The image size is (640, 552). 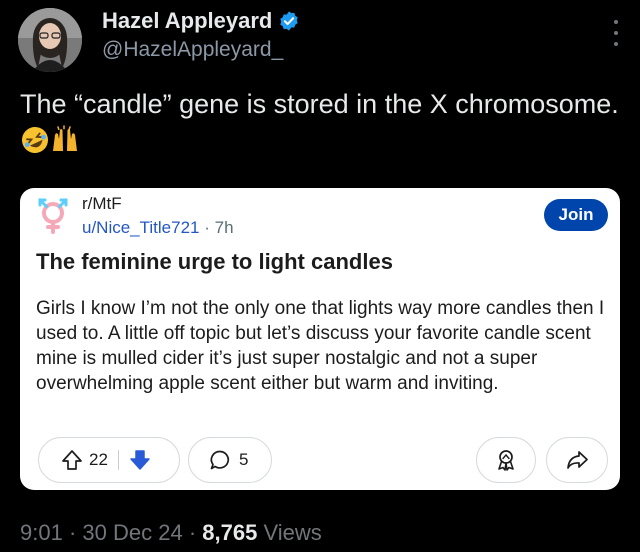 I want to click on more-options-icon, so click(x=616, y=33).